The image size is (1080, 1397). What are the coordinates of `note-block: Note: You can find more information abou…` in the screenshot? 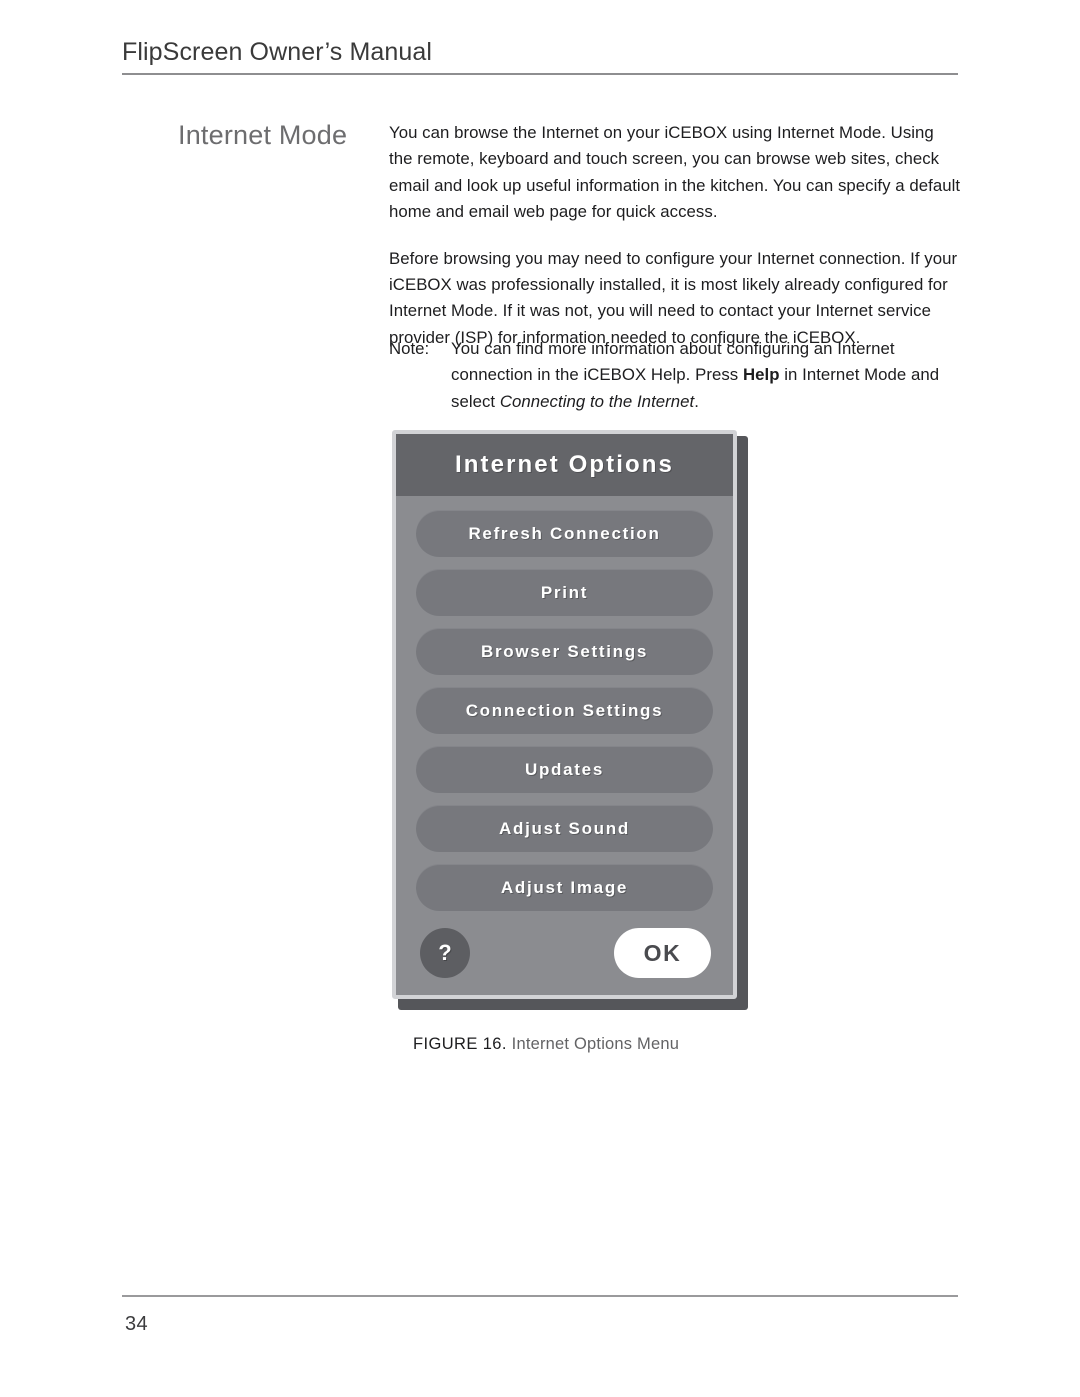 It's located at (675, 375).